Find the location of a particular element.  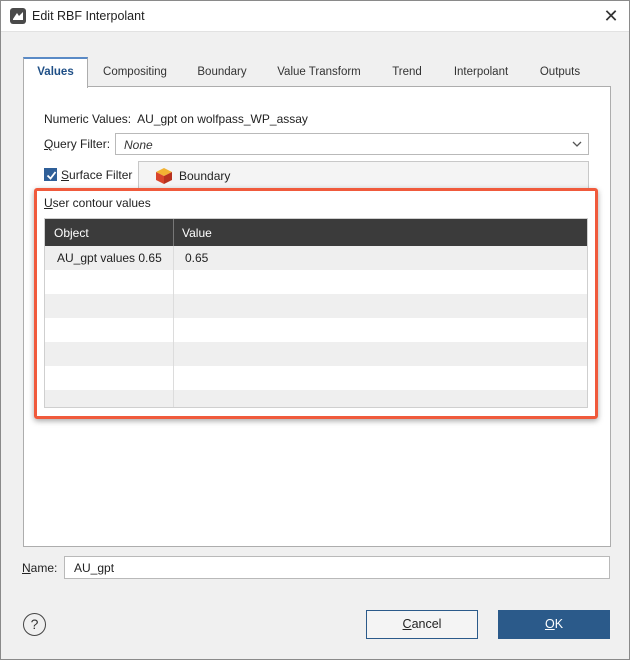

query-filter-value: None is located at coordinates (138, 145).